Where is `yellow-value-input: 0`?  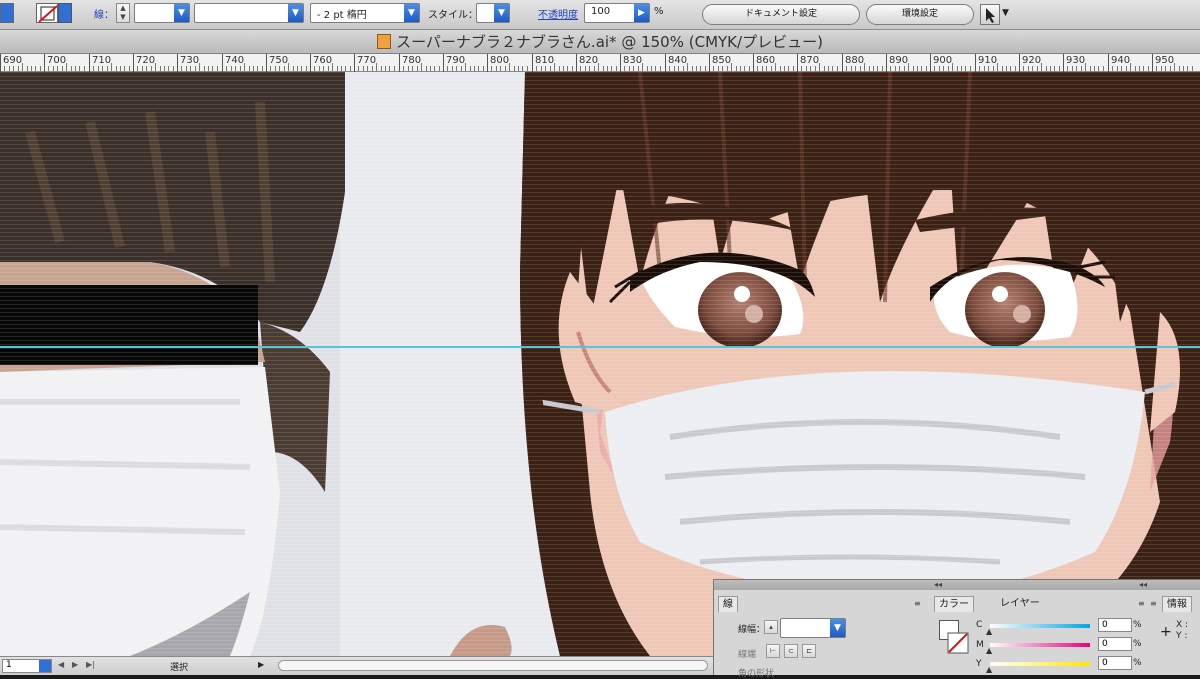 yellow-value-input: 0 is located at coordinates (1115, 663).